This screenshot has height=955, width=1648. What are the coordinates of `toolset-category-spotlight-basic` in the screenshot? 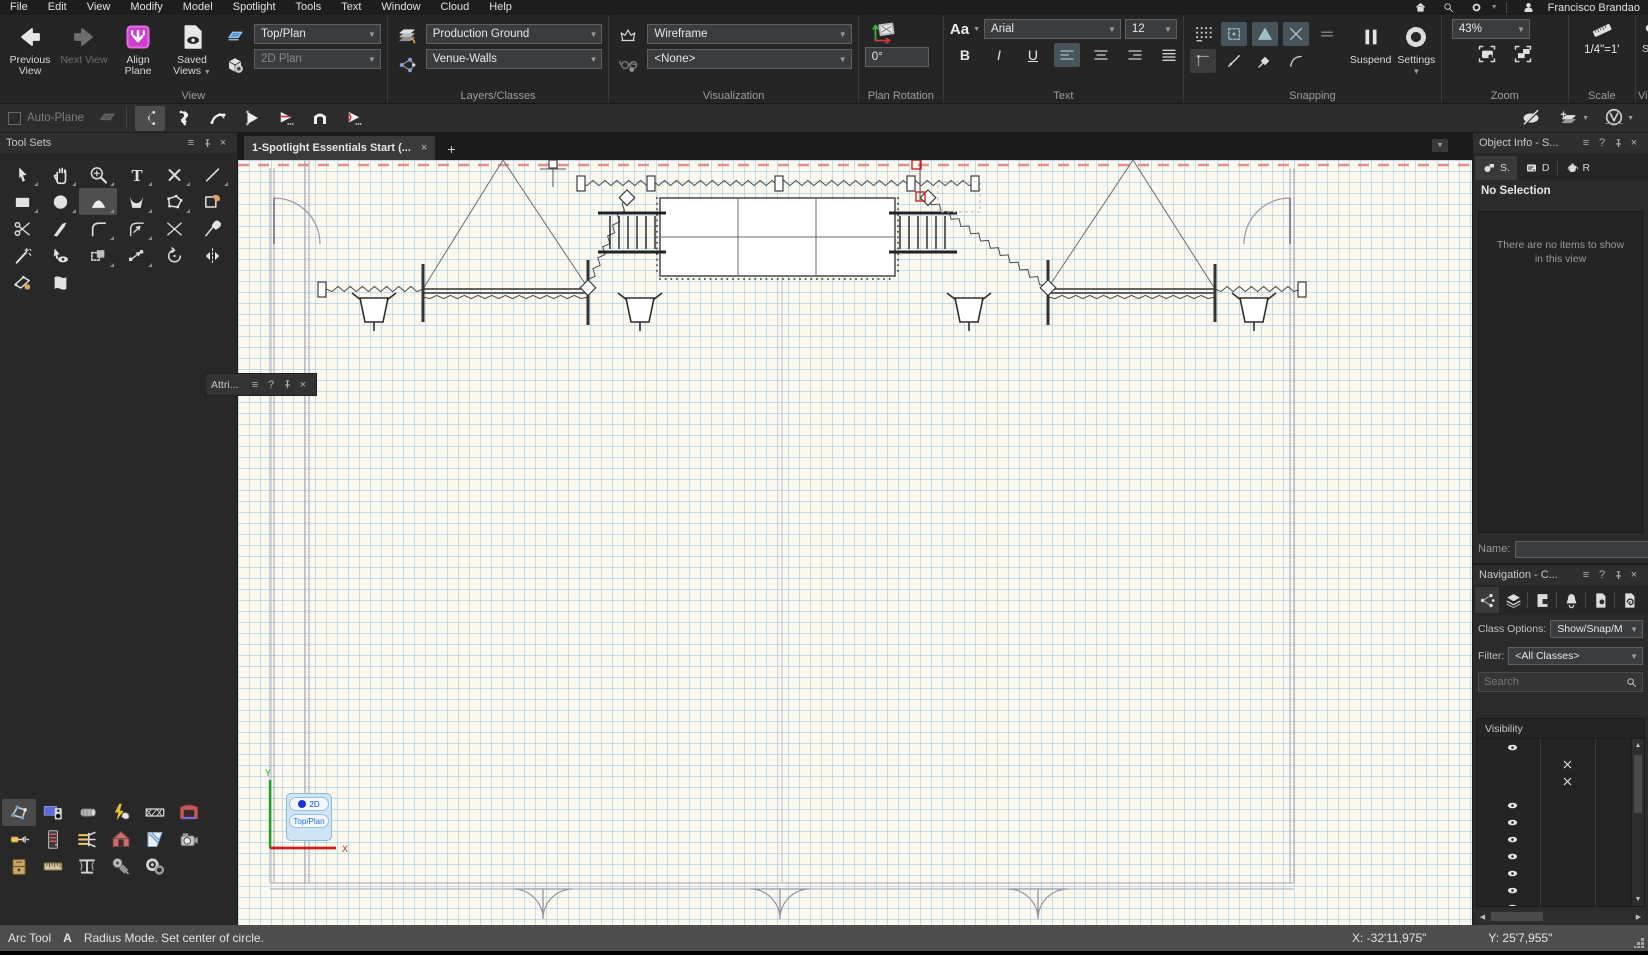 It's located at (19, 812).